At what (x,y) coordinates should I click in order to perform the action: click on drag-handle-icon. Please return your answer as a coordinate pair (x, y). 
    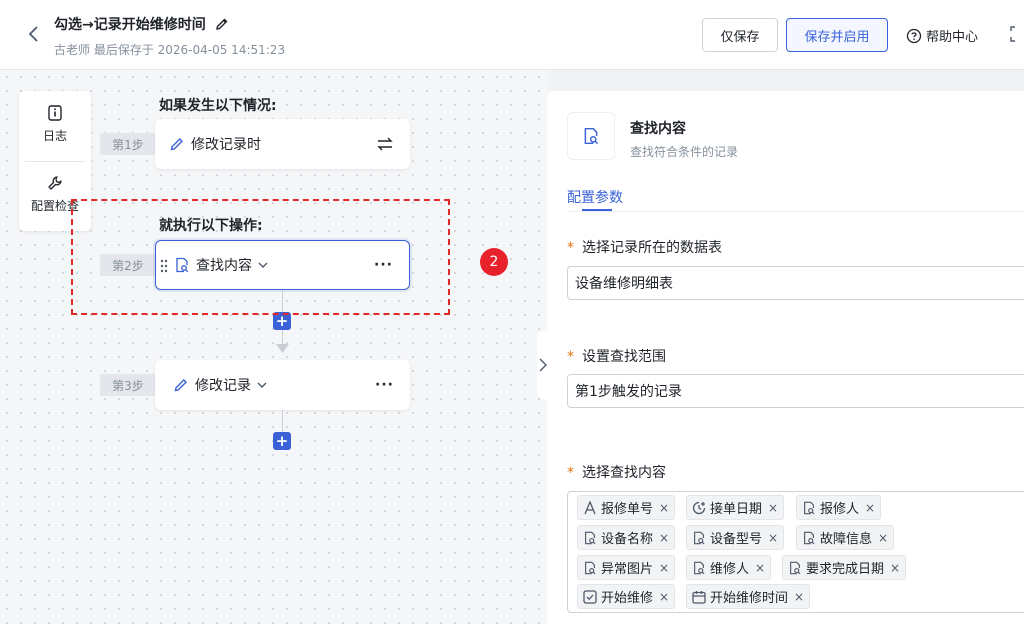
    Looking at the image, I should click on (164, 268).